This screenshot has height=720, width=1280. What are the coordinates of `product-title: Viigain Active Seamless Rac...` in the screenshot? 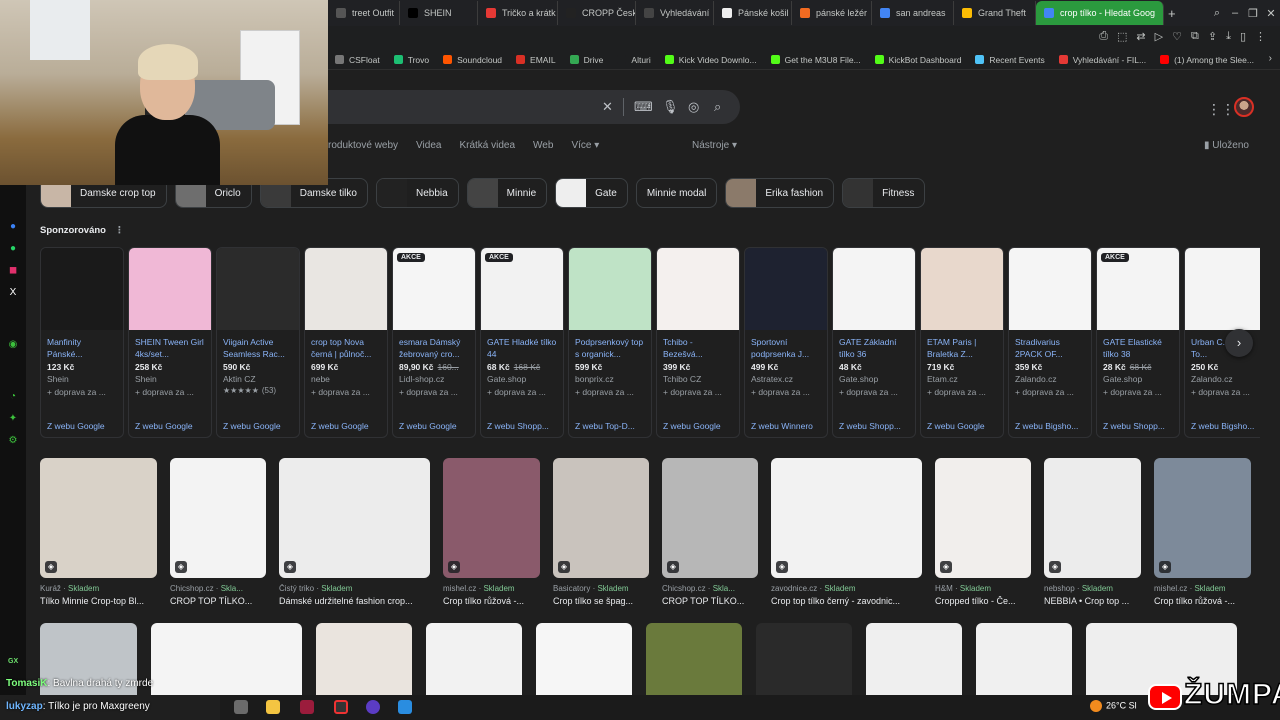 It's located at (258, 345).